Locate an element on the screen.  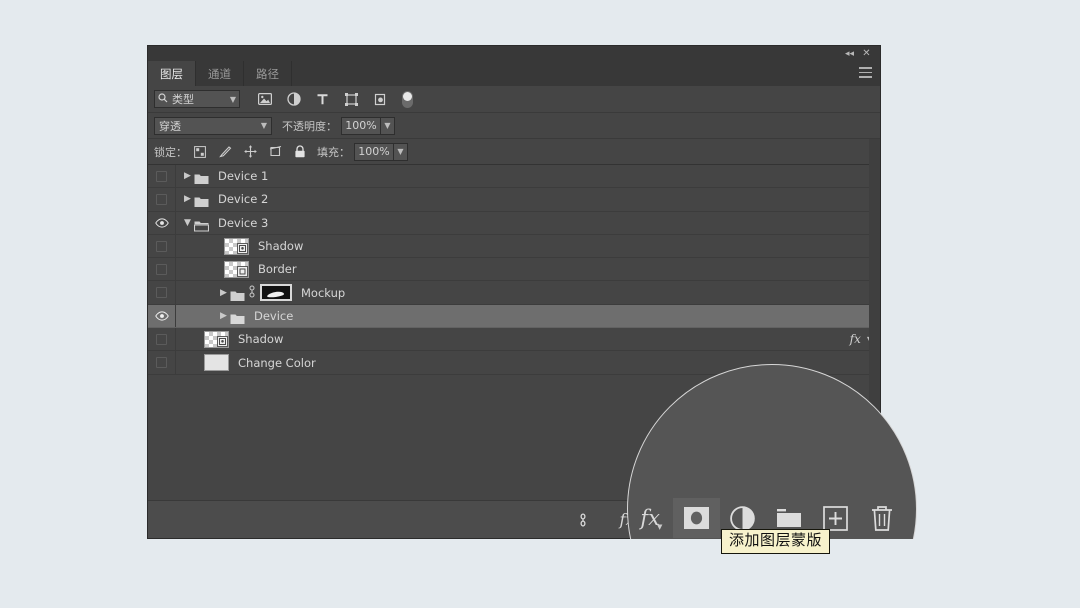
filter-icon-group is located at coordinates (322, 99).